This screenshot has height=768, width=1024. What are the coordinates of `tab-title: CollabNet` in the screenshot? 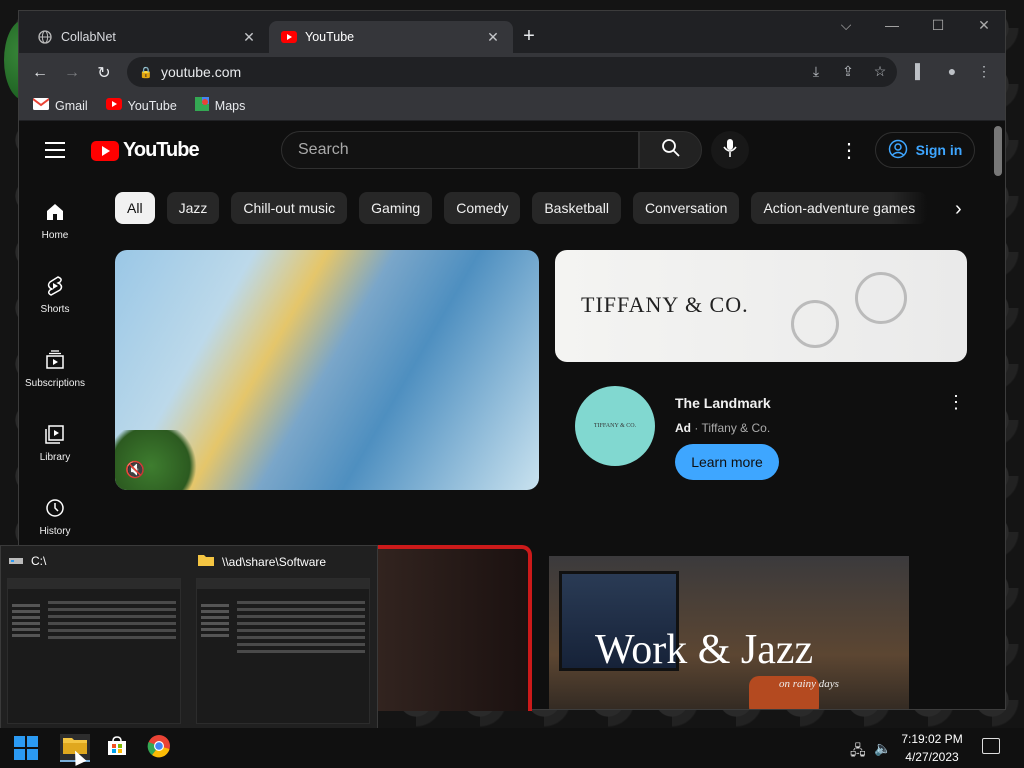 It's located at (88, 37).